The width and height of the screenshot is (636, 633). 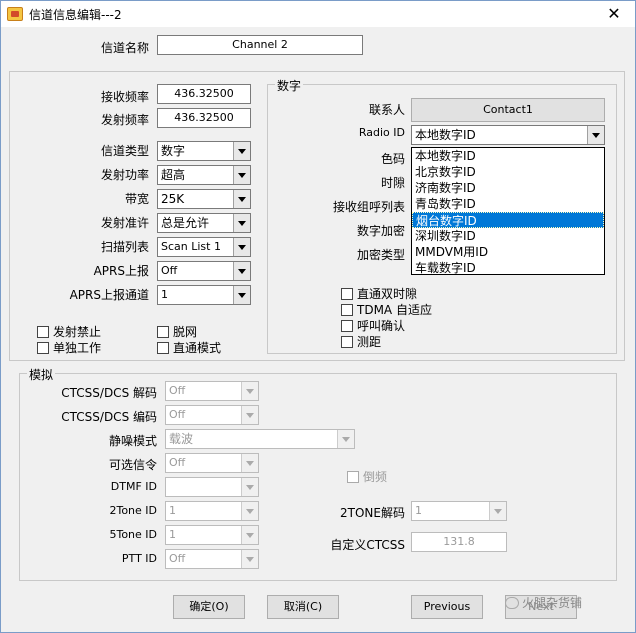 What do you see at coordinates (209, 607) in the screenshot?
I see `ok-button: 确定(O)` at bounding box center [209, 607].